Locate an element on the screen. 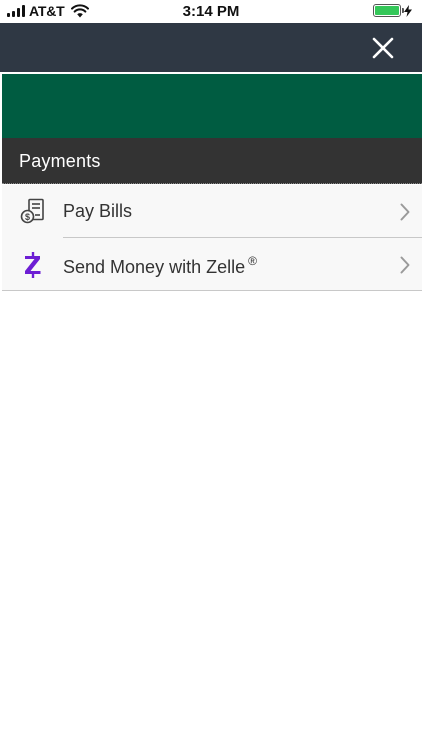  status-bar: AT&T 3:14 PM is located at coordinates (211, 11).